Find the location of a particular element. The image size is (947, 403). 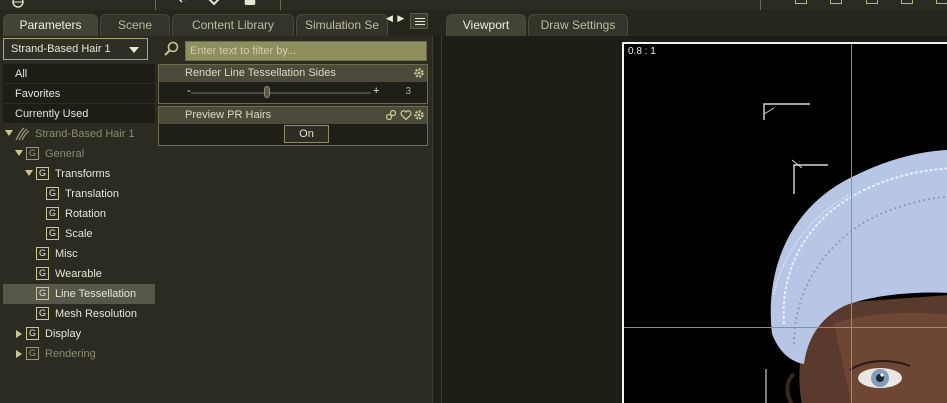

increment-button: + is located at coordinates (376, 91).